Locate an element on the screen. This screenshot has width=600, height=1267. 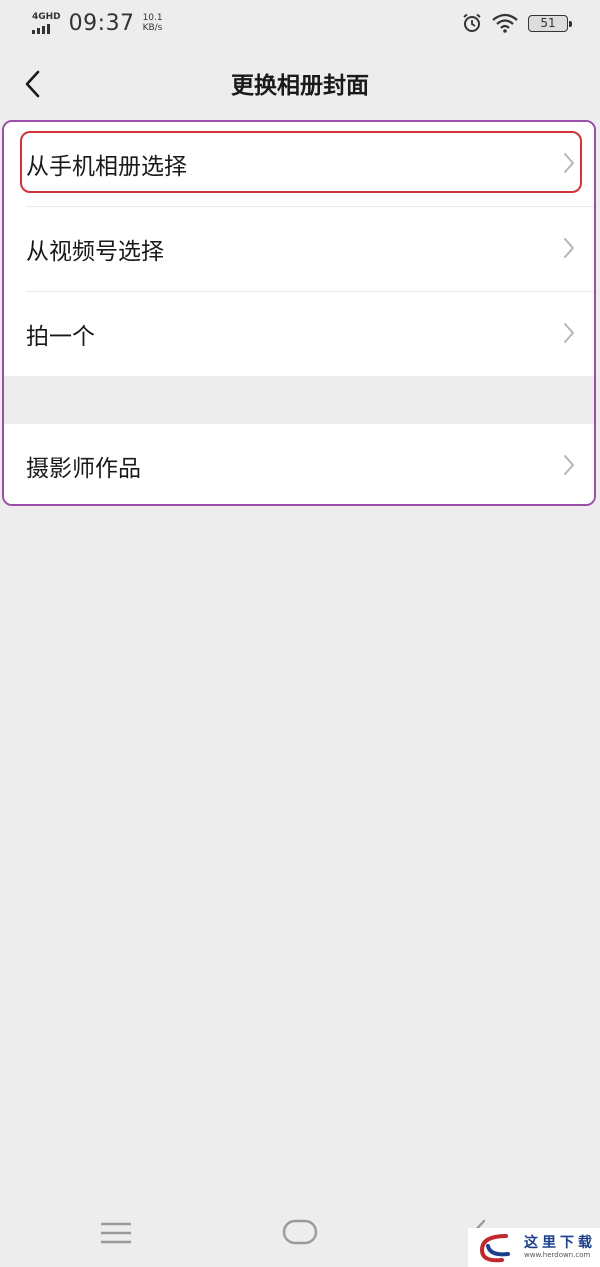
menu-group-photographer: 摄影师作品 is located at coordinates (299, 464).